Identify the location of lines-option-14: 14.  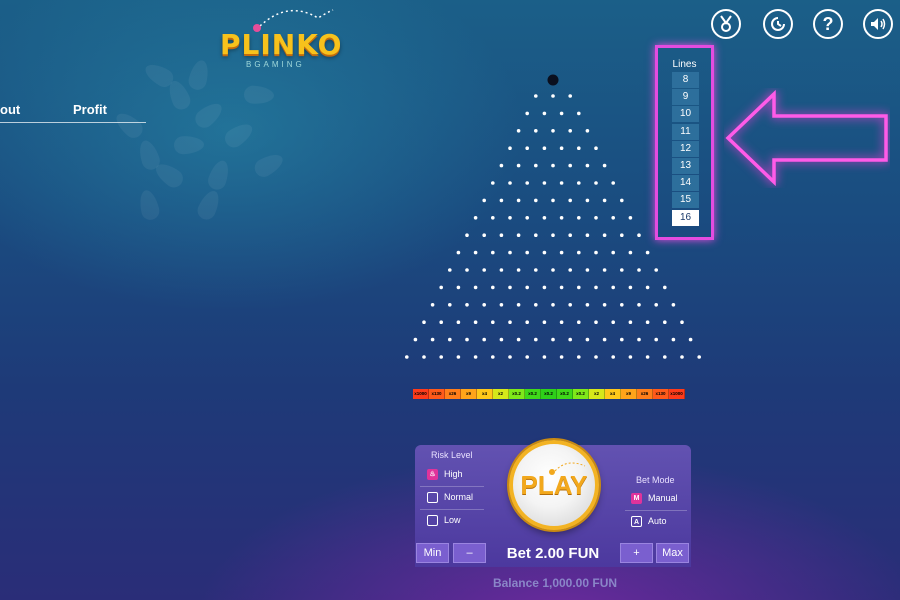
(685, 183).